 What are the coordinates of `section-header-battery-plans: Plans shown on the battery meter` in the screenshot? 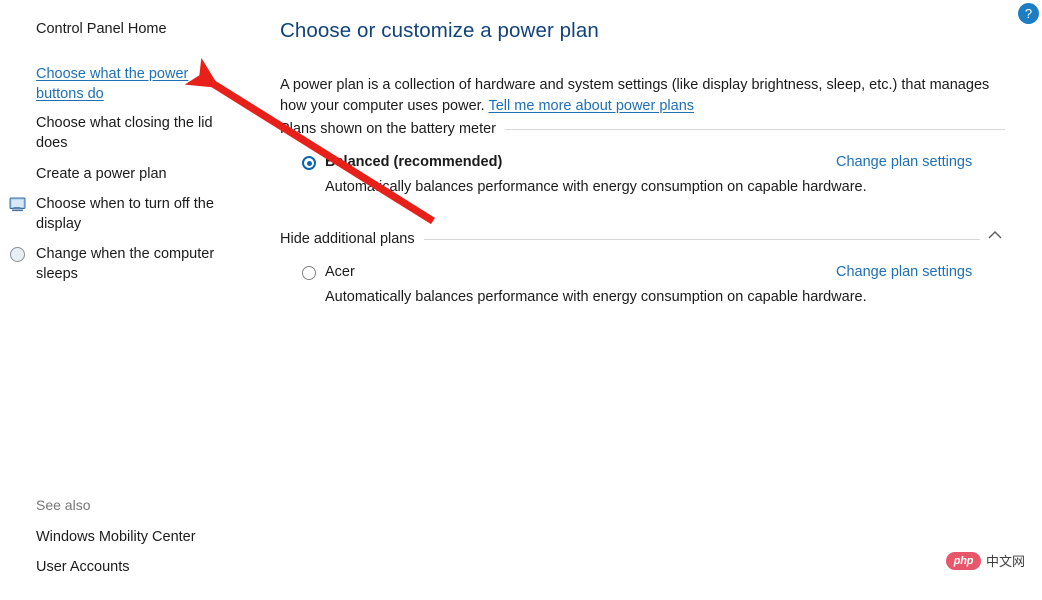 It's located at (642, 129).